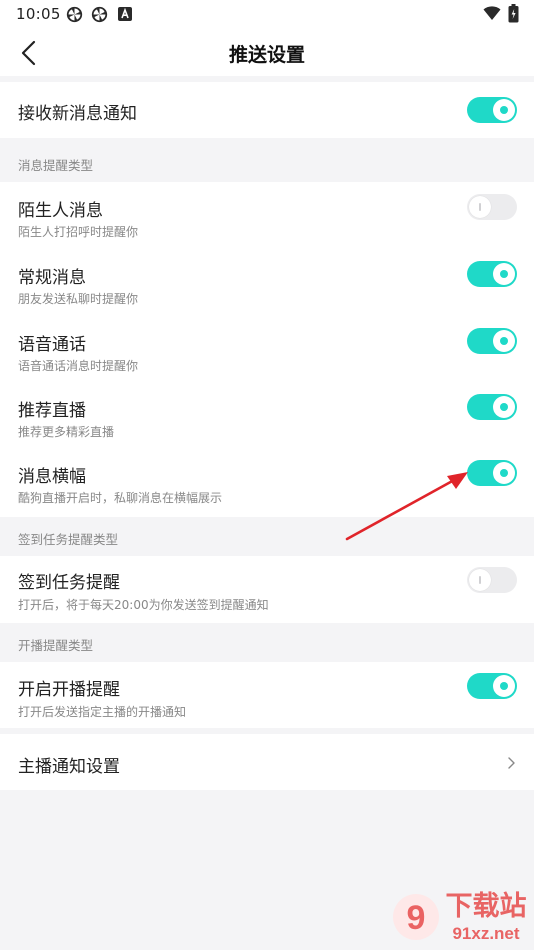 The height and width of the screenshot is (950, 534). Describe the element at coordinates (267, 762) in the screenshot. I see `host-notify-row: 主播通知设置` at that location.